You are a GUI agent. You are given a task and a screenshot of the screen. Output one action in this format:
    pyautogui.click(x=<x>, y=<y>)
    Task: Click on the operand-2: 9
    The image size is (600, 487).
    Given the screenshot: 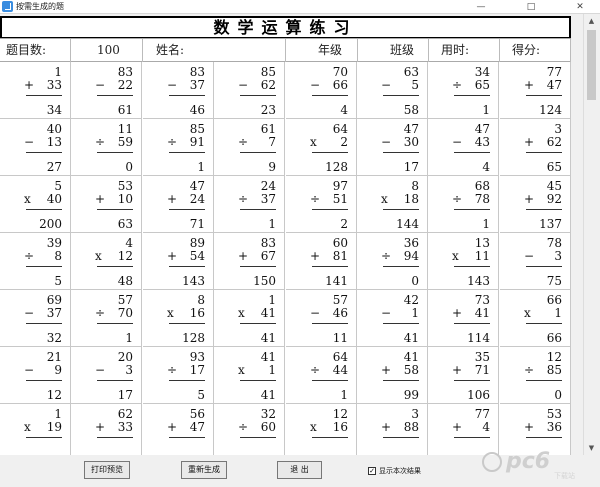 What is the action you would take?
    pyautogui.click(x=58, y=370)
    